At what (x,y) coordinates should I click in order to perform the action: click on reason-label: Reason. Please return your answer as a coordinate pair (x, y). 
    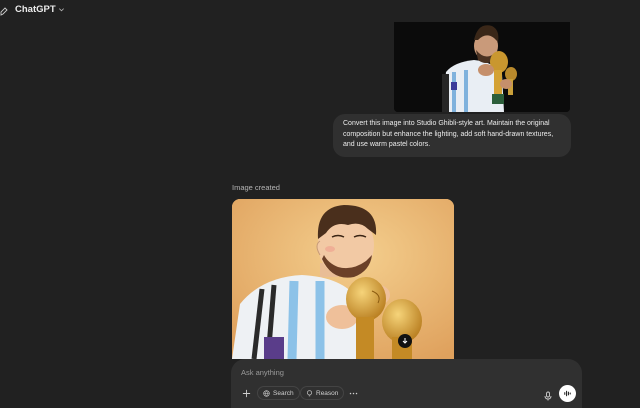
    Looking at the image, I should click on (327, 393).